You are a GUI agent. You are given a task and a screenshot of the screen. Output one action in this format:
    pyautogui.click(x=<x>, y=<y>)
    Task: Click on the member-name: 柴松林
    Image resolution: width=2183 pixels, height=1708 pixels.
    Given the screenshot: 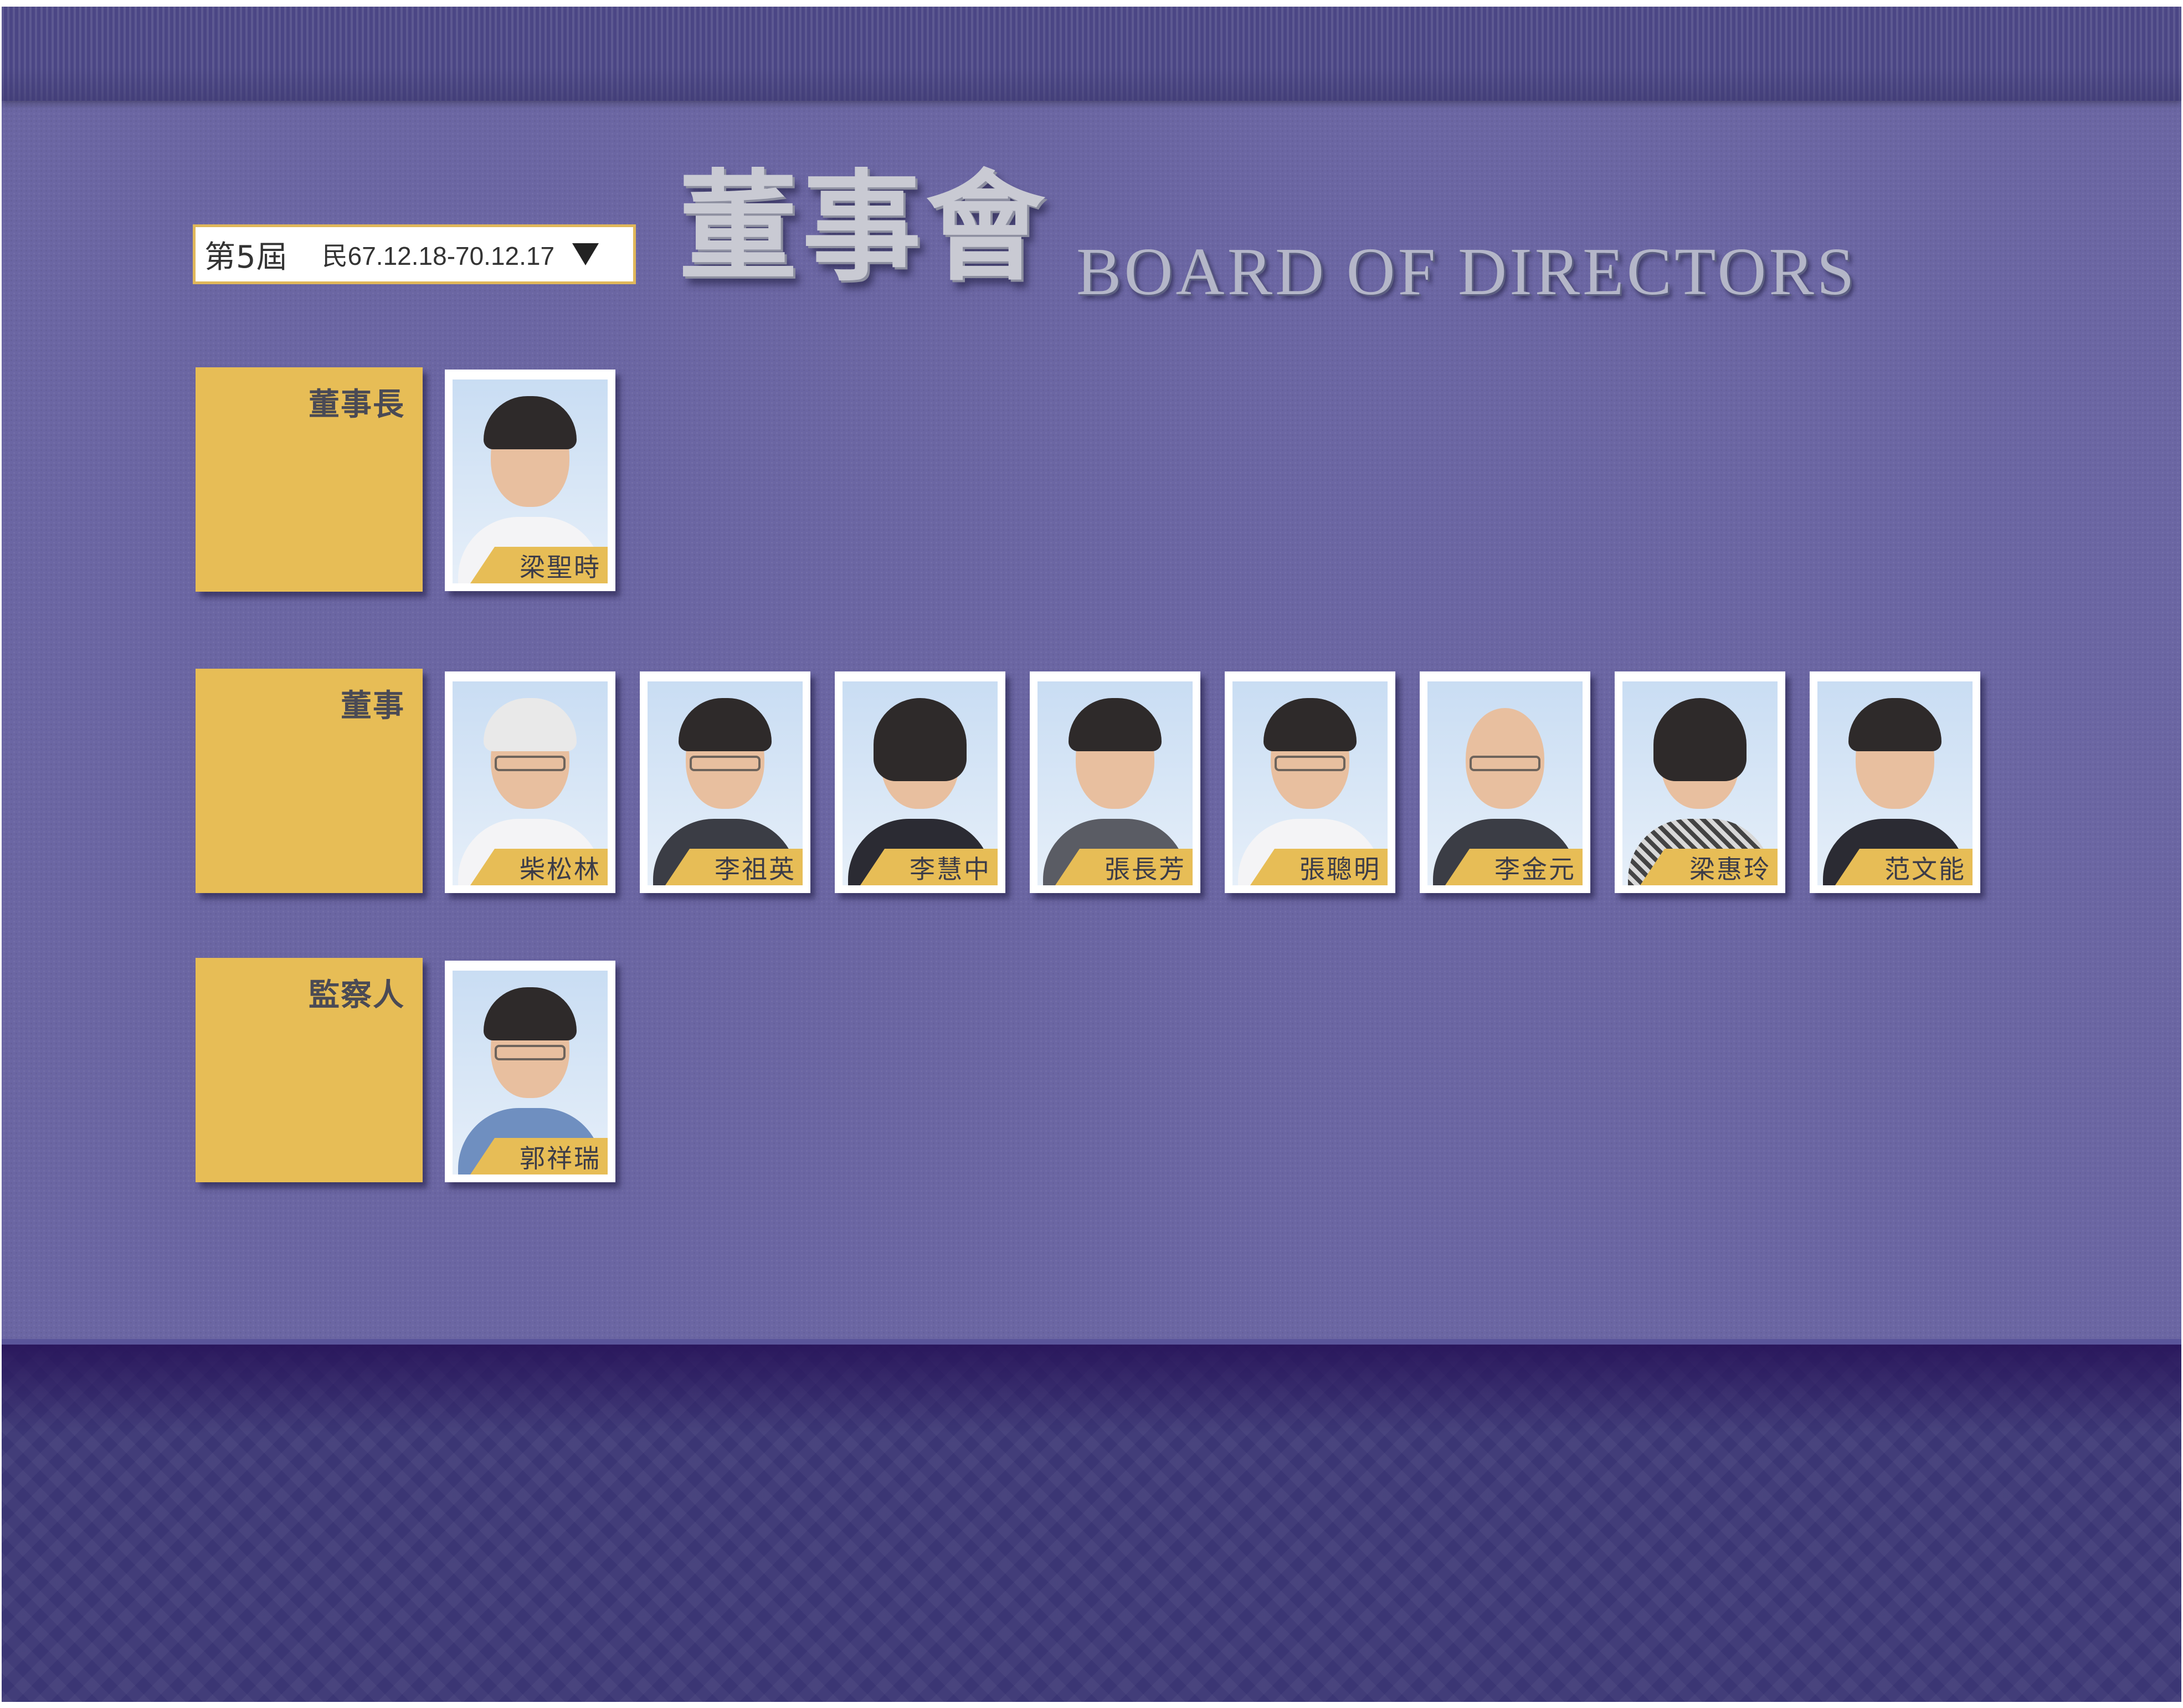 What is the action you would take?
    pyautogui.click(x=560, y=869)
    